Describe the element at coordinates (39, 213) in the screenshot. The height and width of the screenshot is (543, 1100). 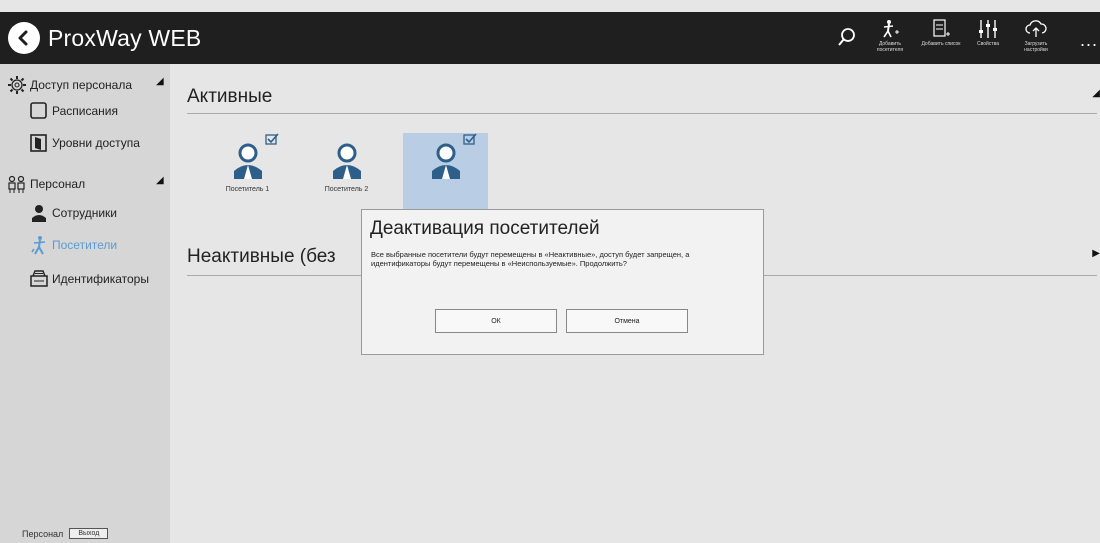
I see `employee-icon` at that location.